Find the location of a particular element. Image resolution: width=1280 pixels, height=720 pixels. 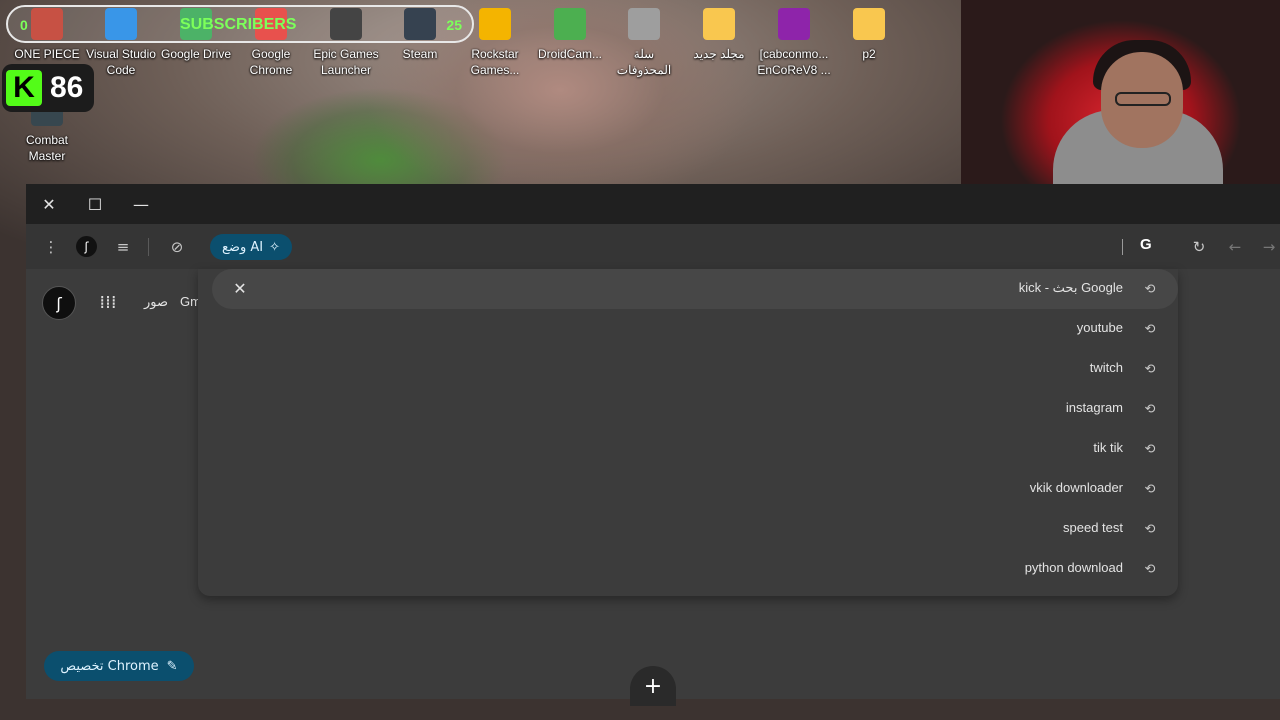

webcam-person-glasses is located at coordinates (1143, 99).